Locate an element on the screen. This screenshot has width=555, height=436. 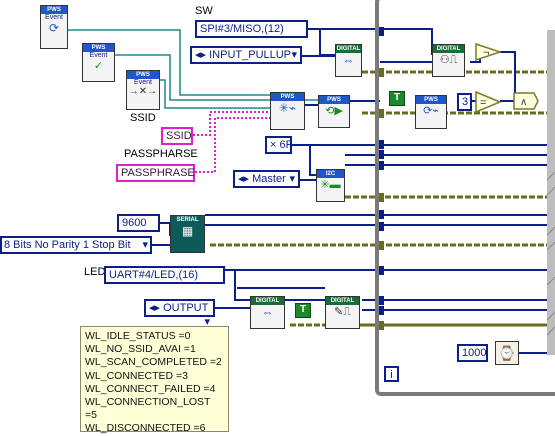
true-constant-1: T is located at coordinates (397, 98).